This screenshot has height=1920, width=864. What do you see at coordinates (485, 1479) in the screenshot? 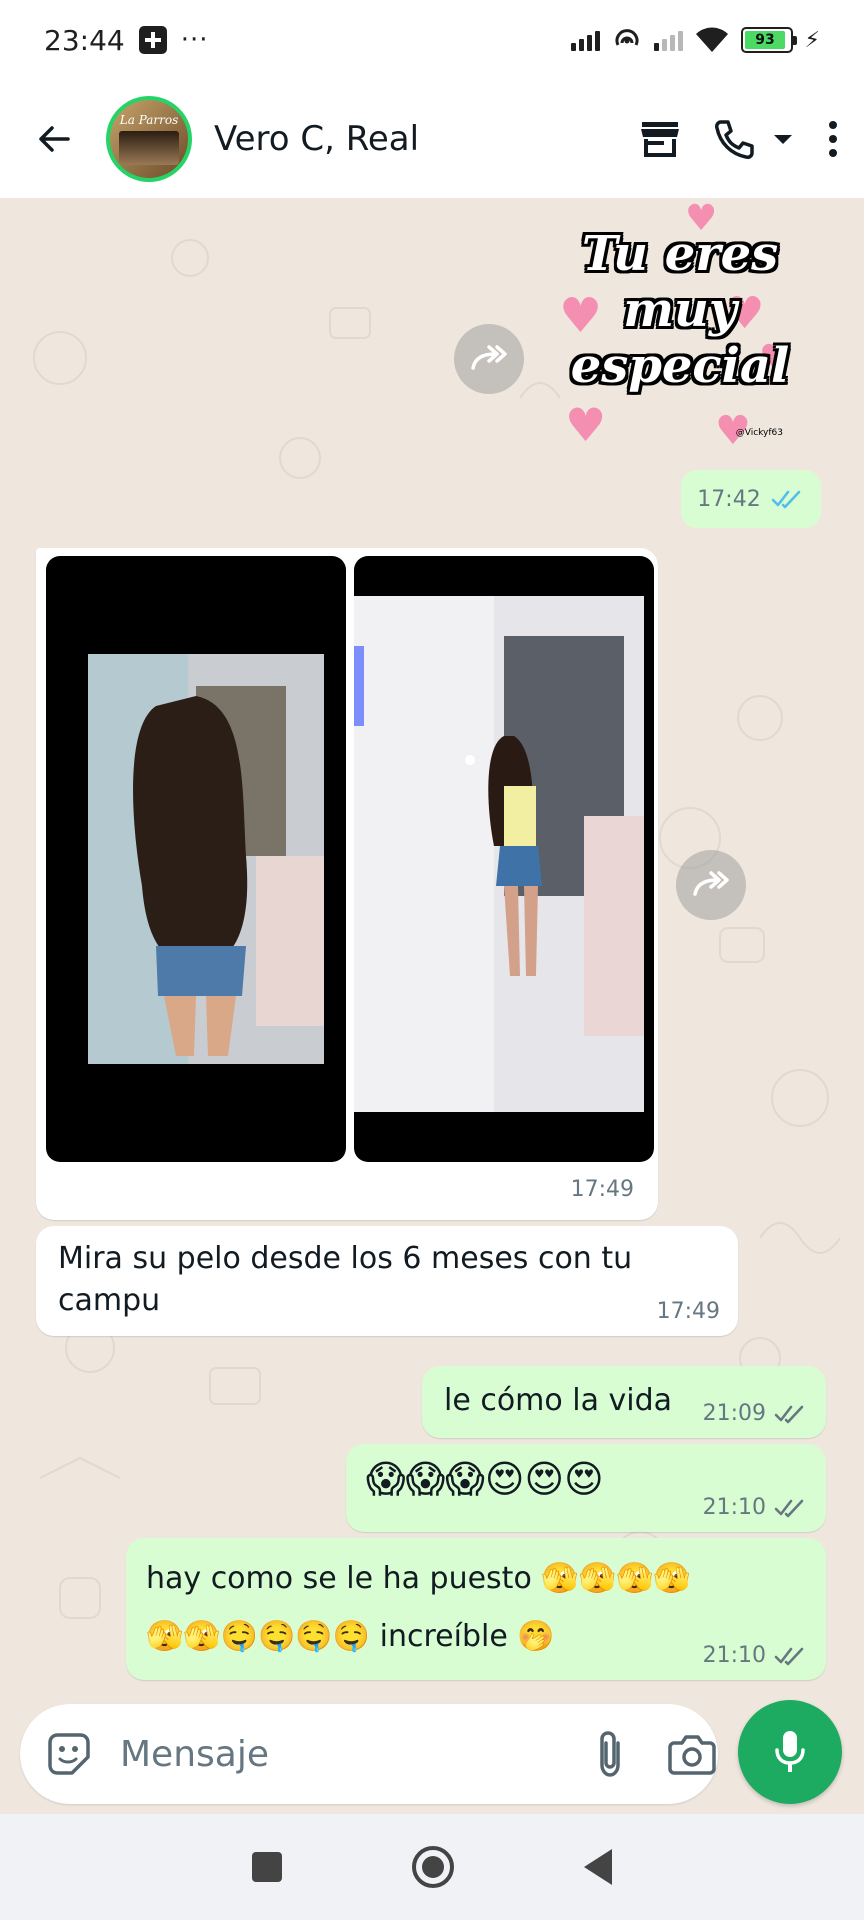
I see `message-text: 😱😱😱😍😍😍` at bounding box center [485, 1479].